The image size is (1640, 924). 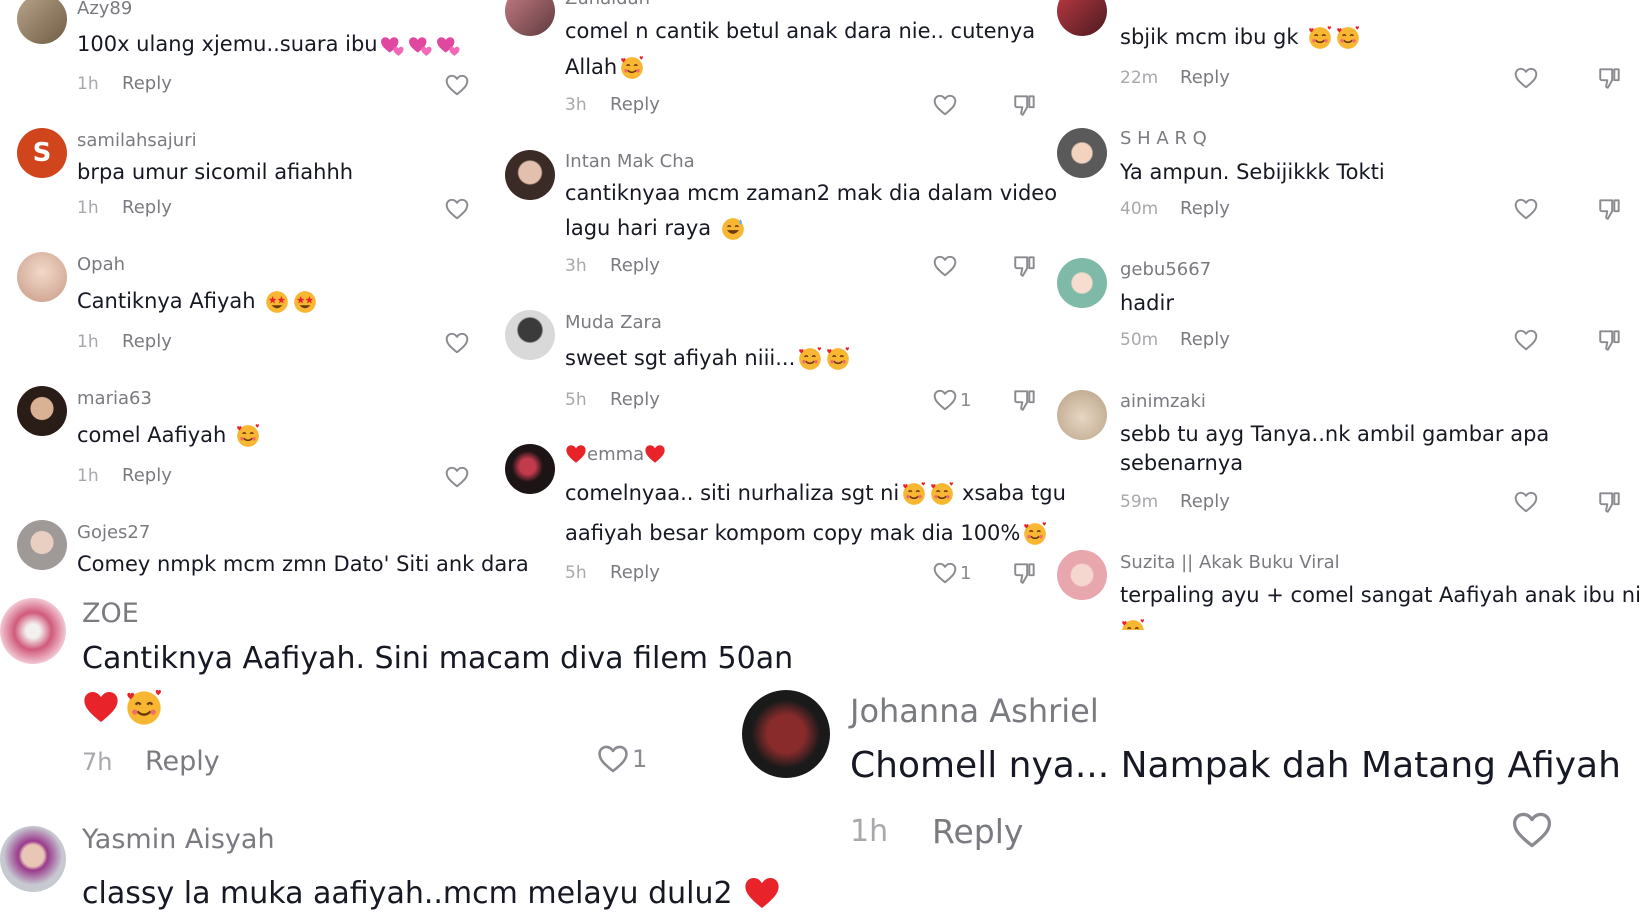 I want to click on comment-username: Opah, so click(x=101, y=264).